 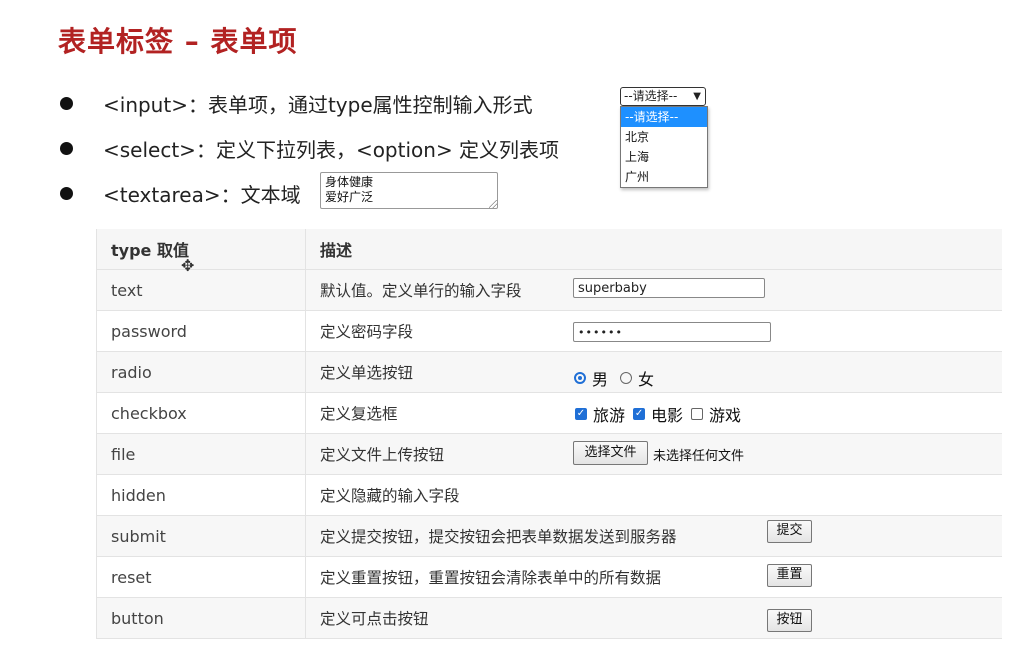 I want to click on type-cell: radio, so click(x=201, y=372).